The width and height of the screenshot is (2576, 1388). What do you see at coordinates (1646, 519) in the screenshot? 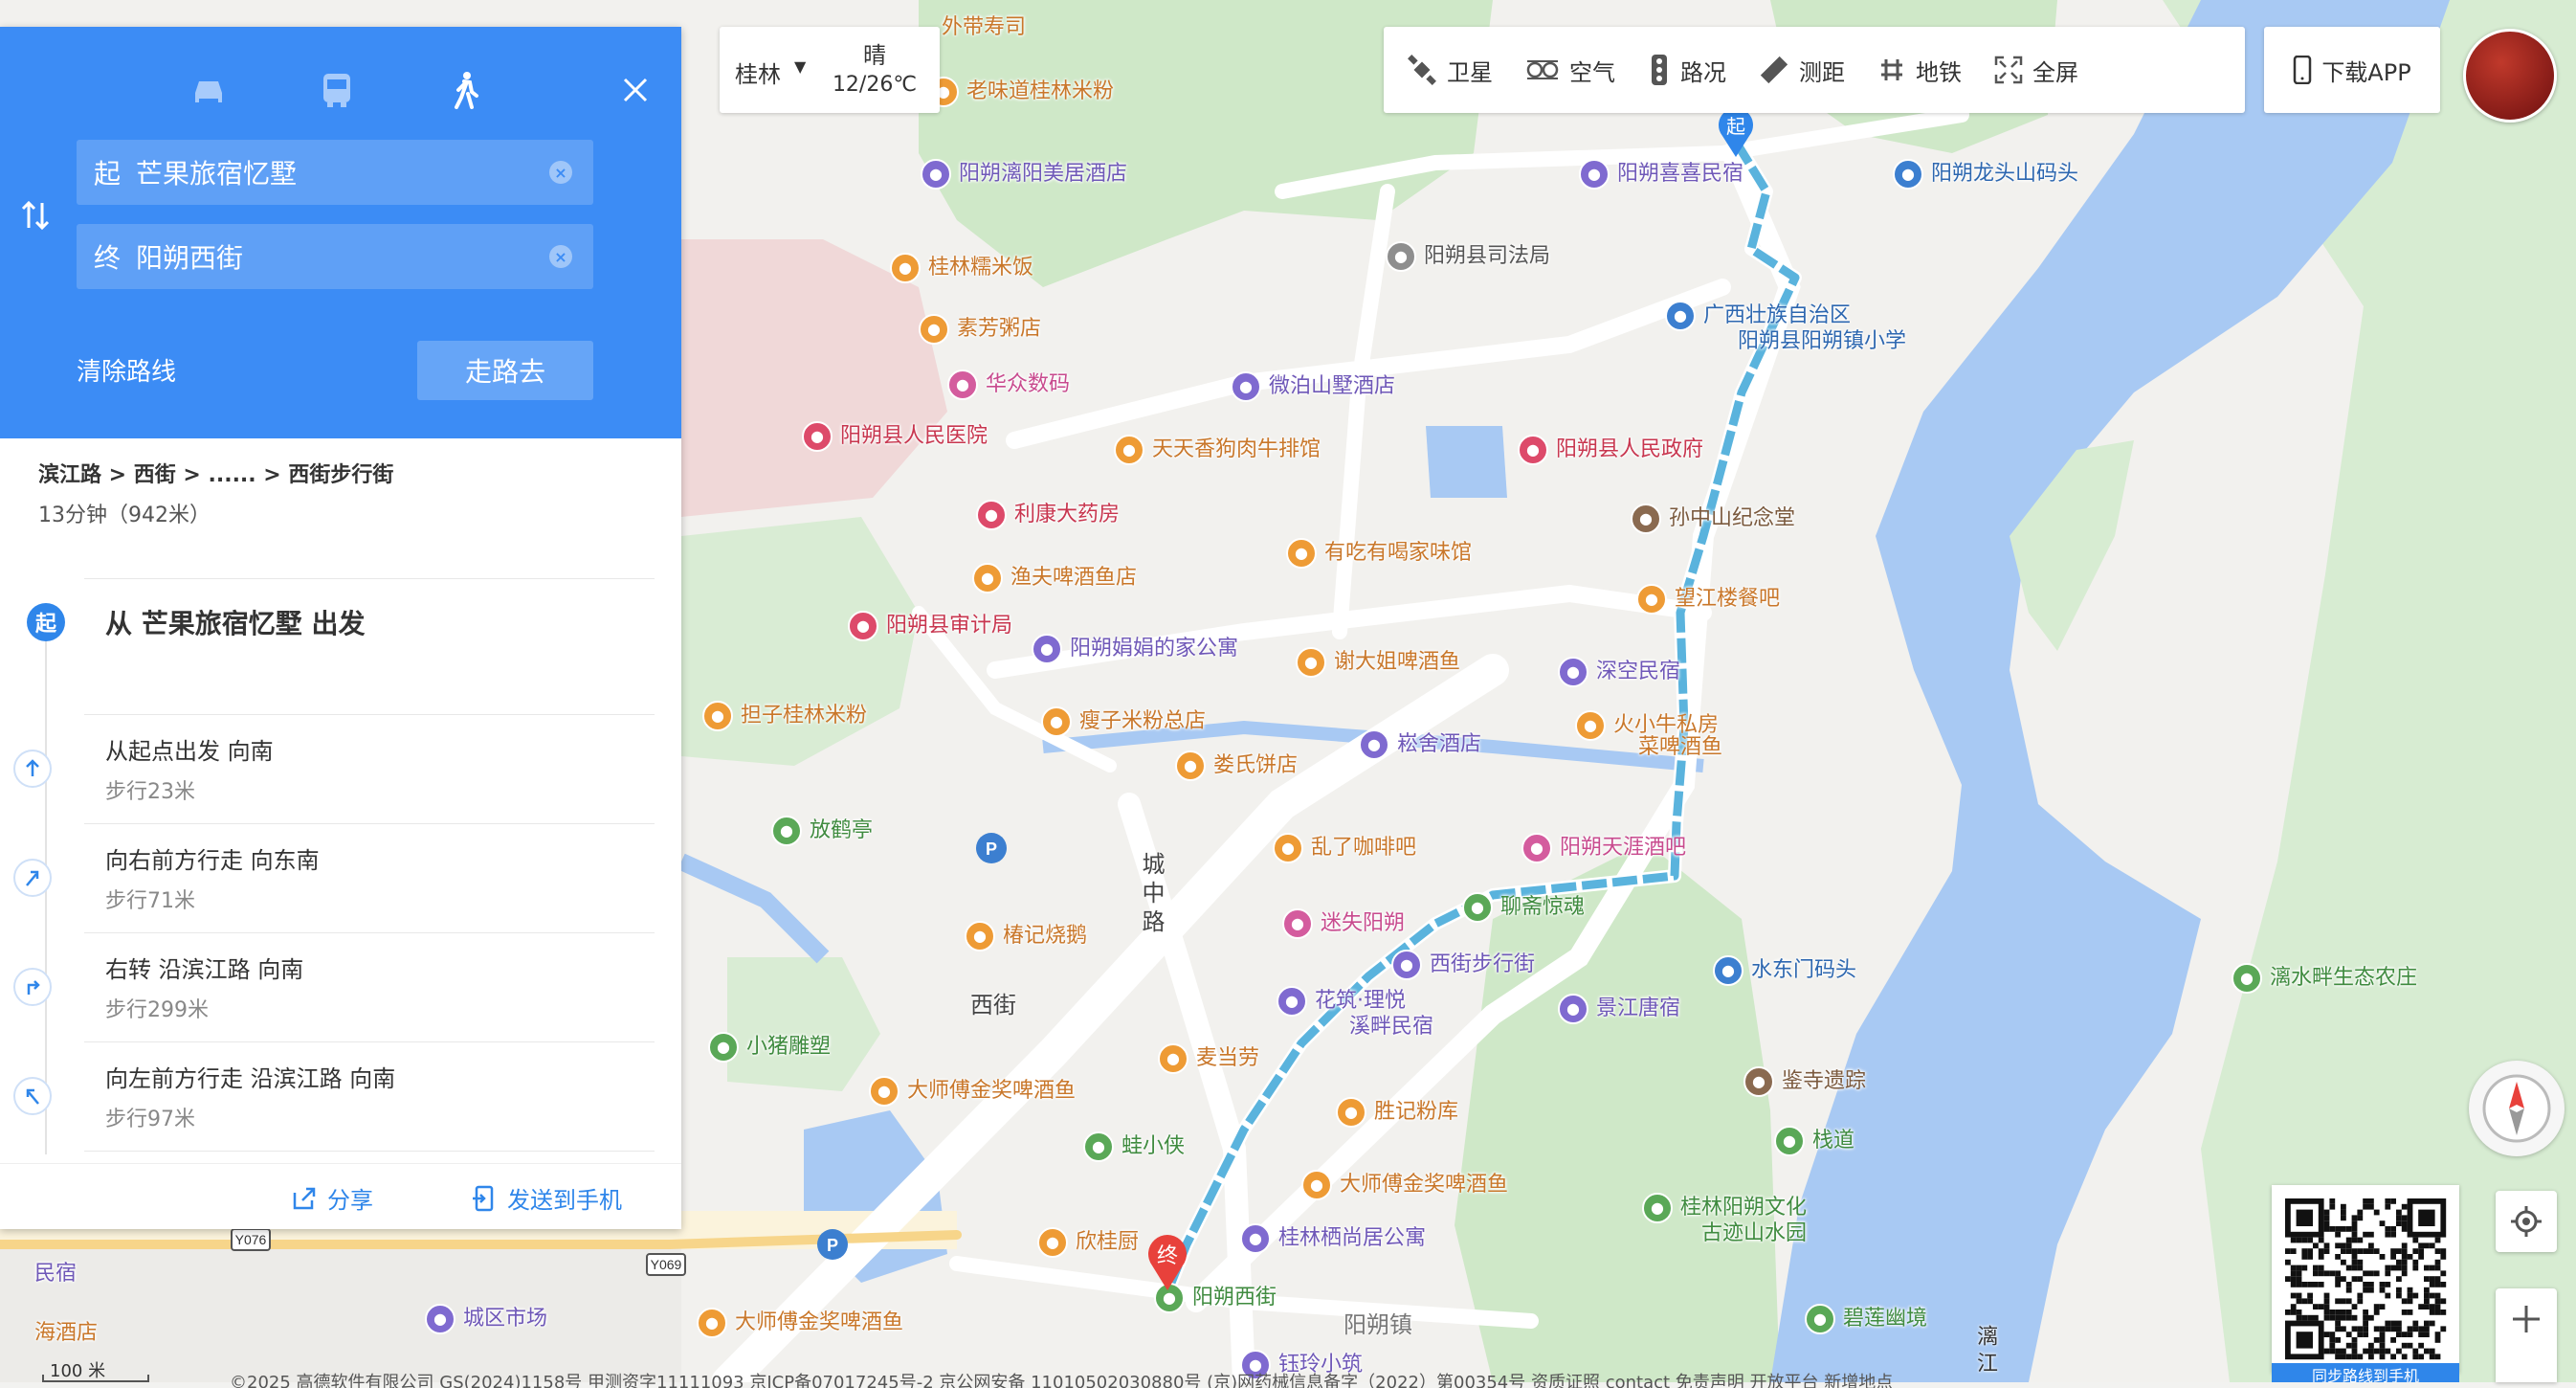
I see `museum-icon: ●` at bounding box center [1646, 519].